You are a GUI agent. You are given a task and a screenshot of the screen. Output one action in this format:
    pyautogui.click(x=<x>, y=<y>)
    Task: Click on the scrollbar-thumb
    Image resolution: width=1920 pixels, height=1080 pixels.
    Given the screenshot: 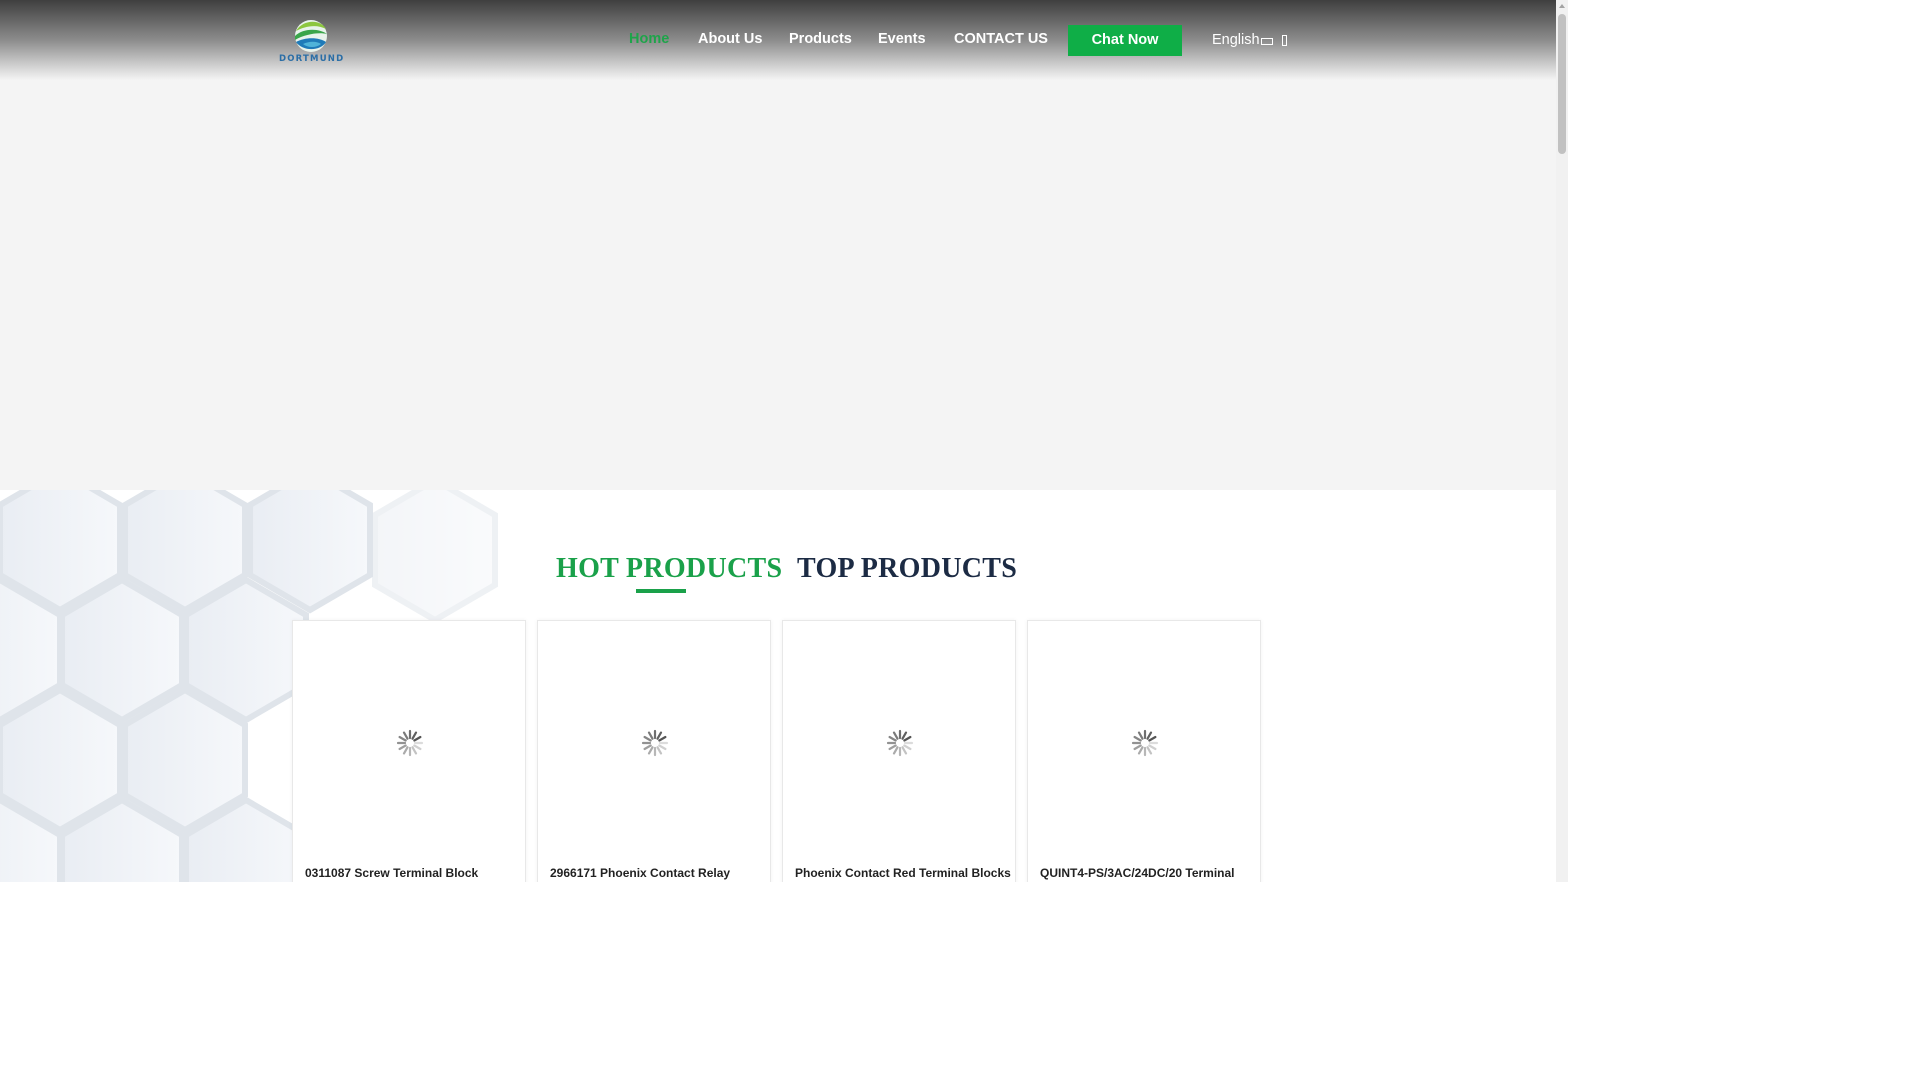 What is the action you would take?
    pyautogui.click(x=1562, y=84)
    